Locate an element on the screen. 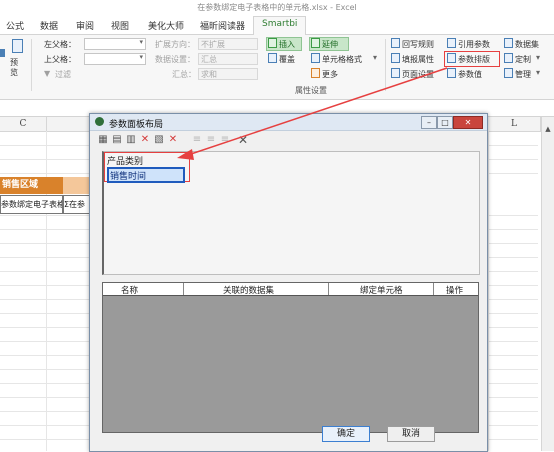 The width and height of the screenshot is (554, 452). manage-button: 管理 is located at coordinates (523, 74).